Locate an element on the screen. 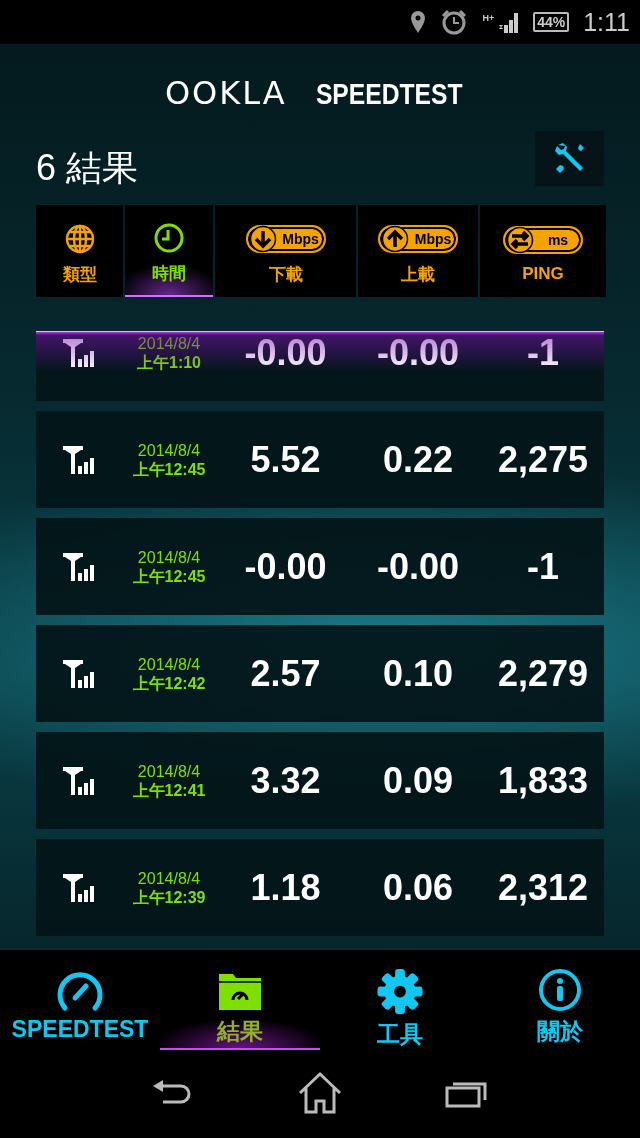  download-speed: 5.52 is located at coordinates (285, 459).